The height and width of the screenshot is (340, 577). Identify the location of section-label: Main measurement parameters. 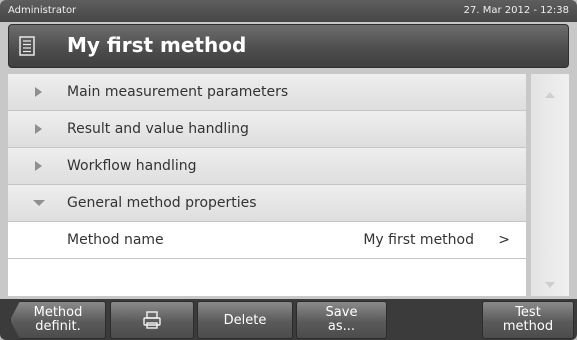
(178, 92).